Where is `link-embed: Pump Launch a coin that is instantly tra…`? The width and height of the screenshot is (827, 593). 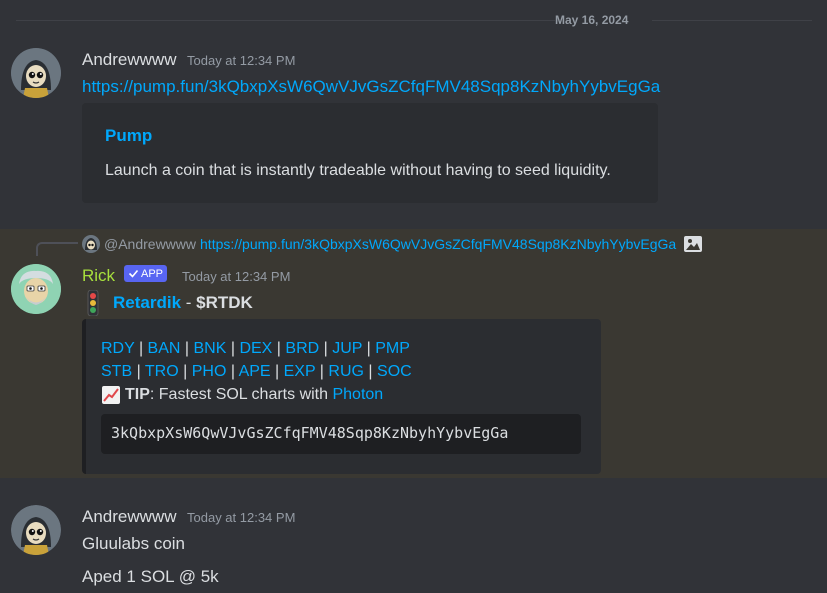
link-embed: Pump Launch a coin that is instantly tra… is located at coordinates (370, 153).